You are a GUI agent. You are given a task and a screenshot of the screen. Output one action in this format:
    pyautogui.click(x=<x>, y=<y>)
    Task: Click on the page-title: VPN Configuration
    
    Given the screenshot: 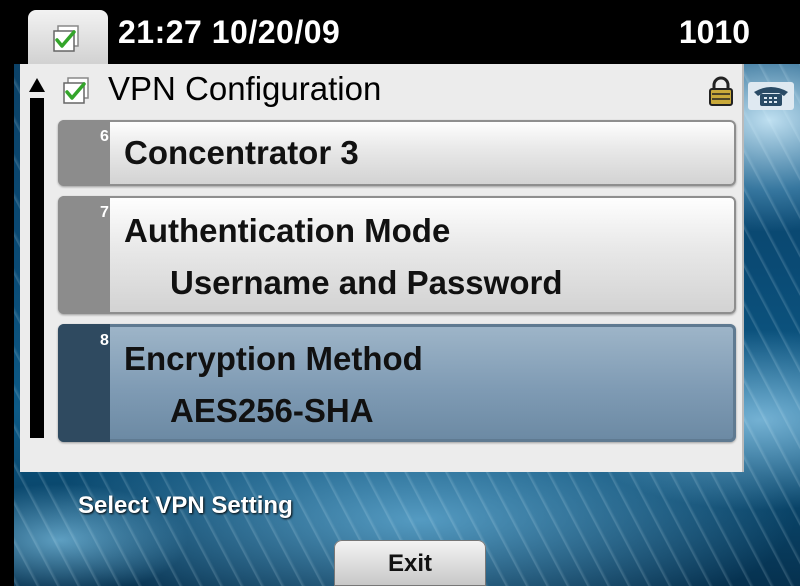 What is the action you would take?
    pyautogui.click(x=245, y=88)
    